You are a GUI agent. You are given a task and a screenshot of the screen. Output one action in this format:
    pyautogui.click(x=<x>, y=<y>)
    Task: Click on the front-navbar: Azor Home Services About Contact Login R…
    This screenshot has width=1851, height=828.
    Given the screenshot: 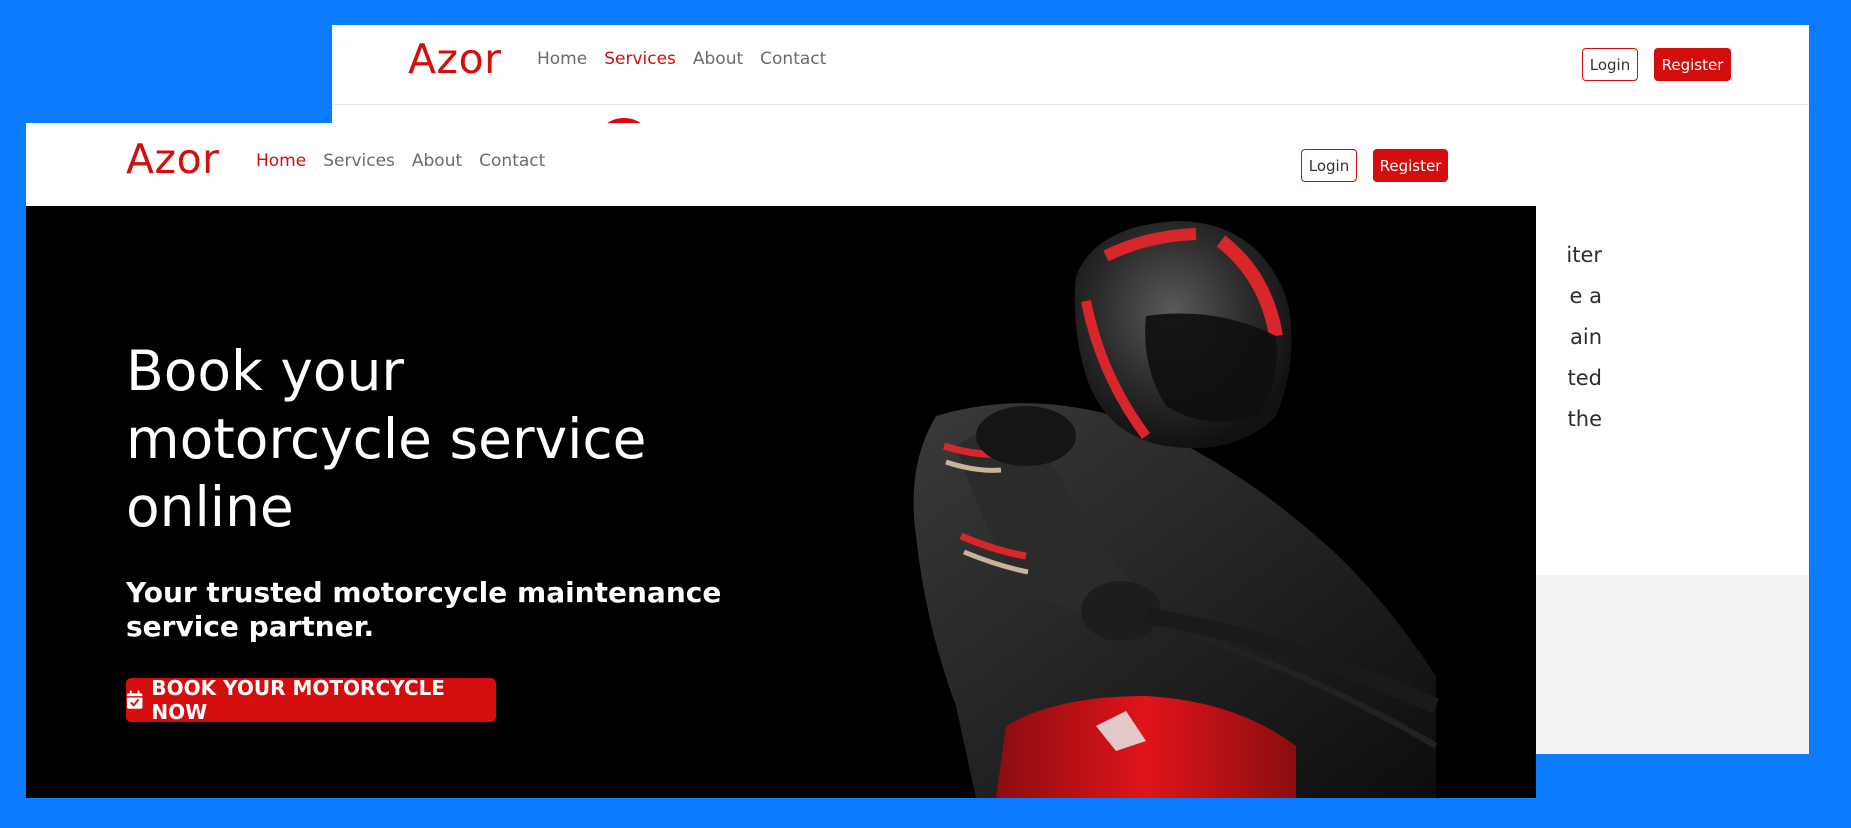 What is the action you would take?
    pyautogui.click(x=781, y=164)
    